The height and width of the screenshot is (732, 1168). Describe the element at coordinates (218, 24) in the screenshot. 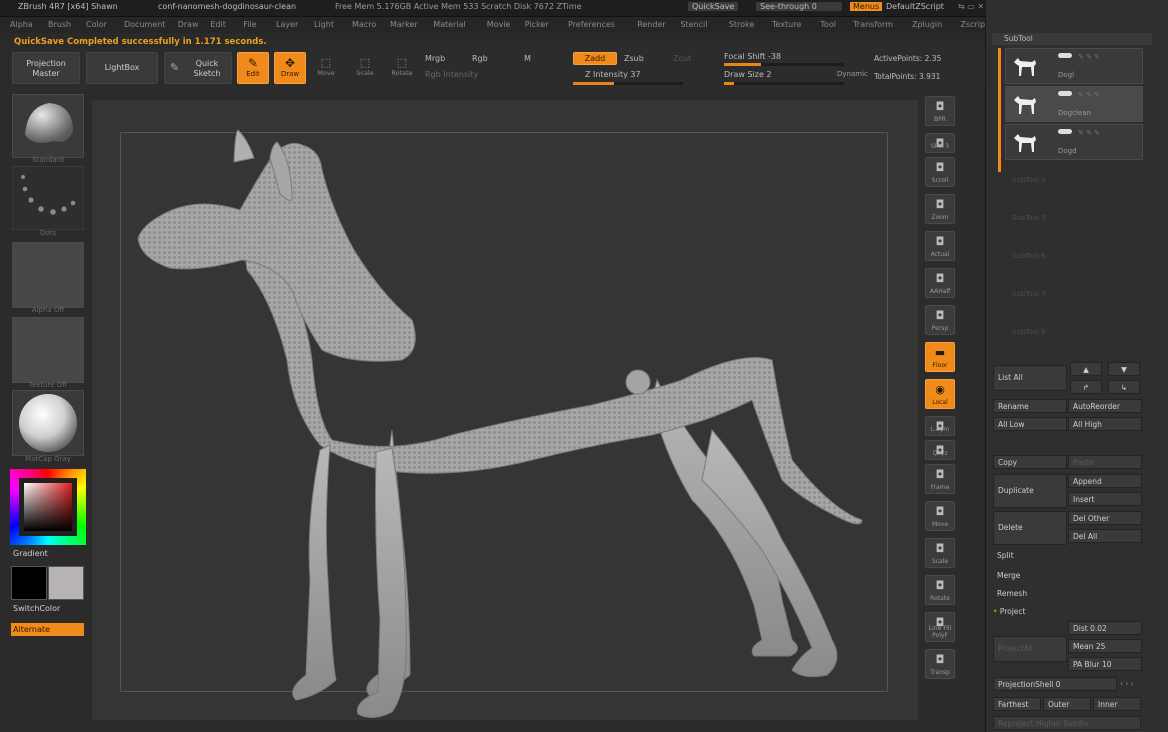

I see `menu-edit: Edit` at that location.